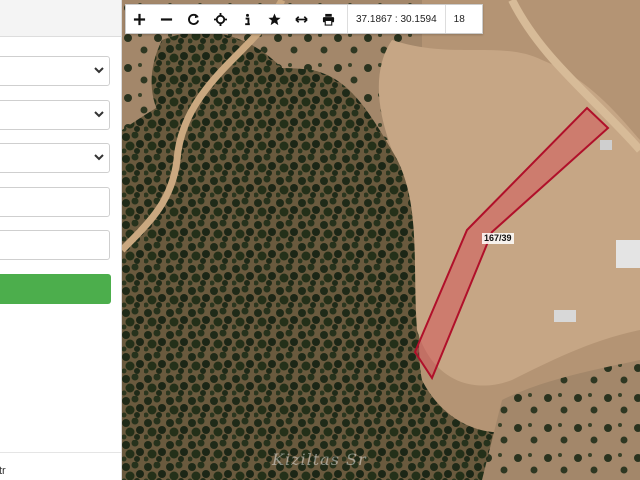  What do you see at coordinates (55, 115) in the screenshot?
I see `district-select` at bounding box center [55, 115].